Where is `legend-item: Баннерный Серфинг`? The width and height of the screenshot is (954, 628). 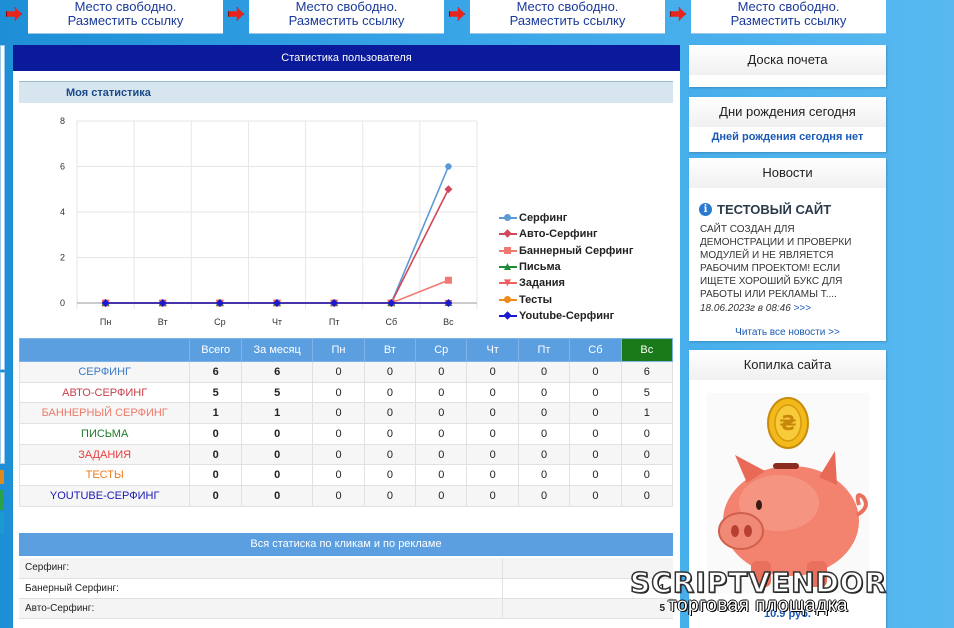 legend-item: Баннерный Серфинг is located at coordinates (566, 251).